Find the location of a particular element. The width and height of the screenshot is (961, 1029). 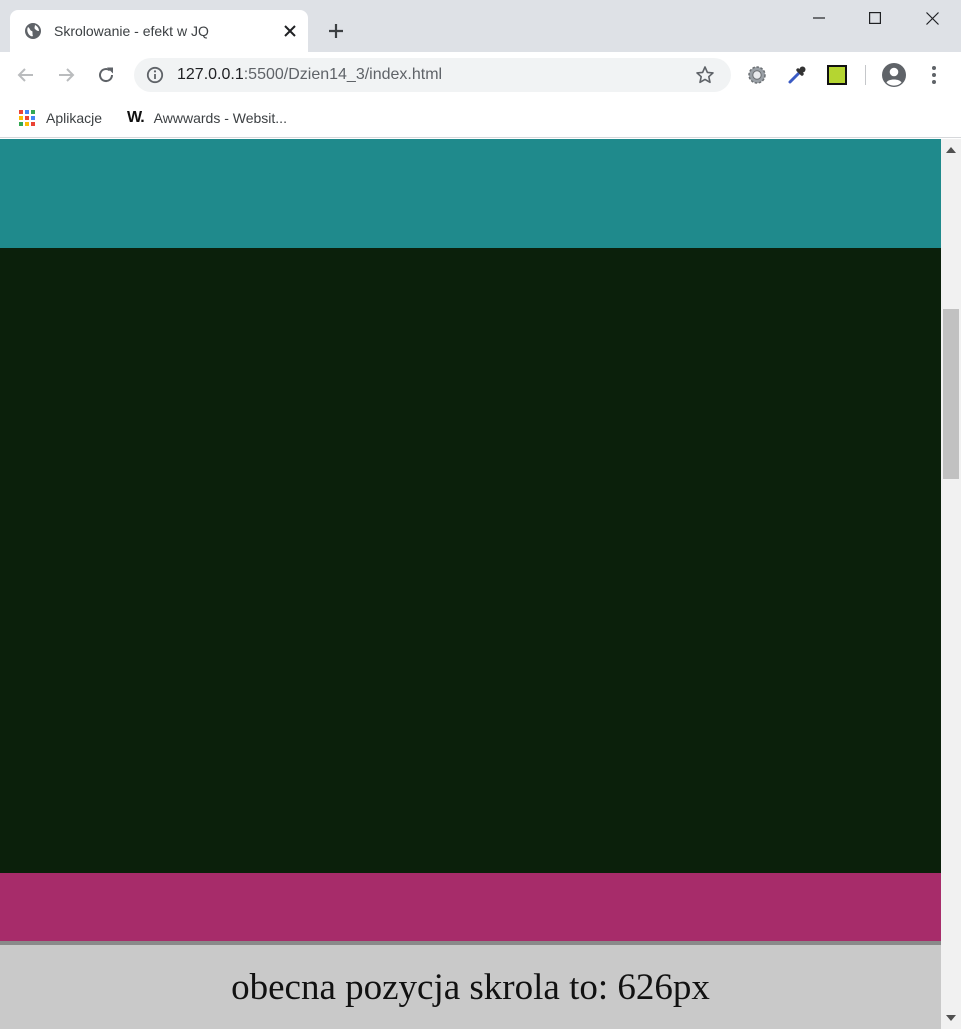

address-url: 127.0.0.1:5500/Dzien14_3/index.html is located at coordinates (309, 75).